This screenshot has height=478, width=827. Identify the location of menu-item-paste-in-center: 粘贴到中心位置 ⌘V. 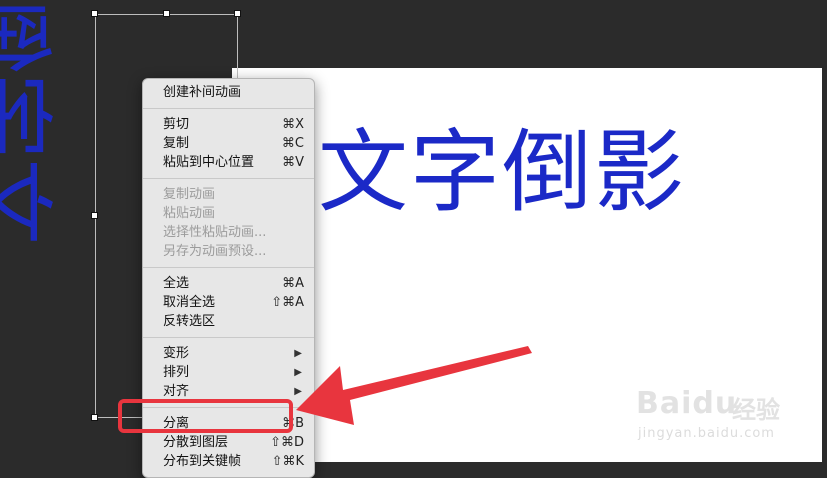
(228, 162).